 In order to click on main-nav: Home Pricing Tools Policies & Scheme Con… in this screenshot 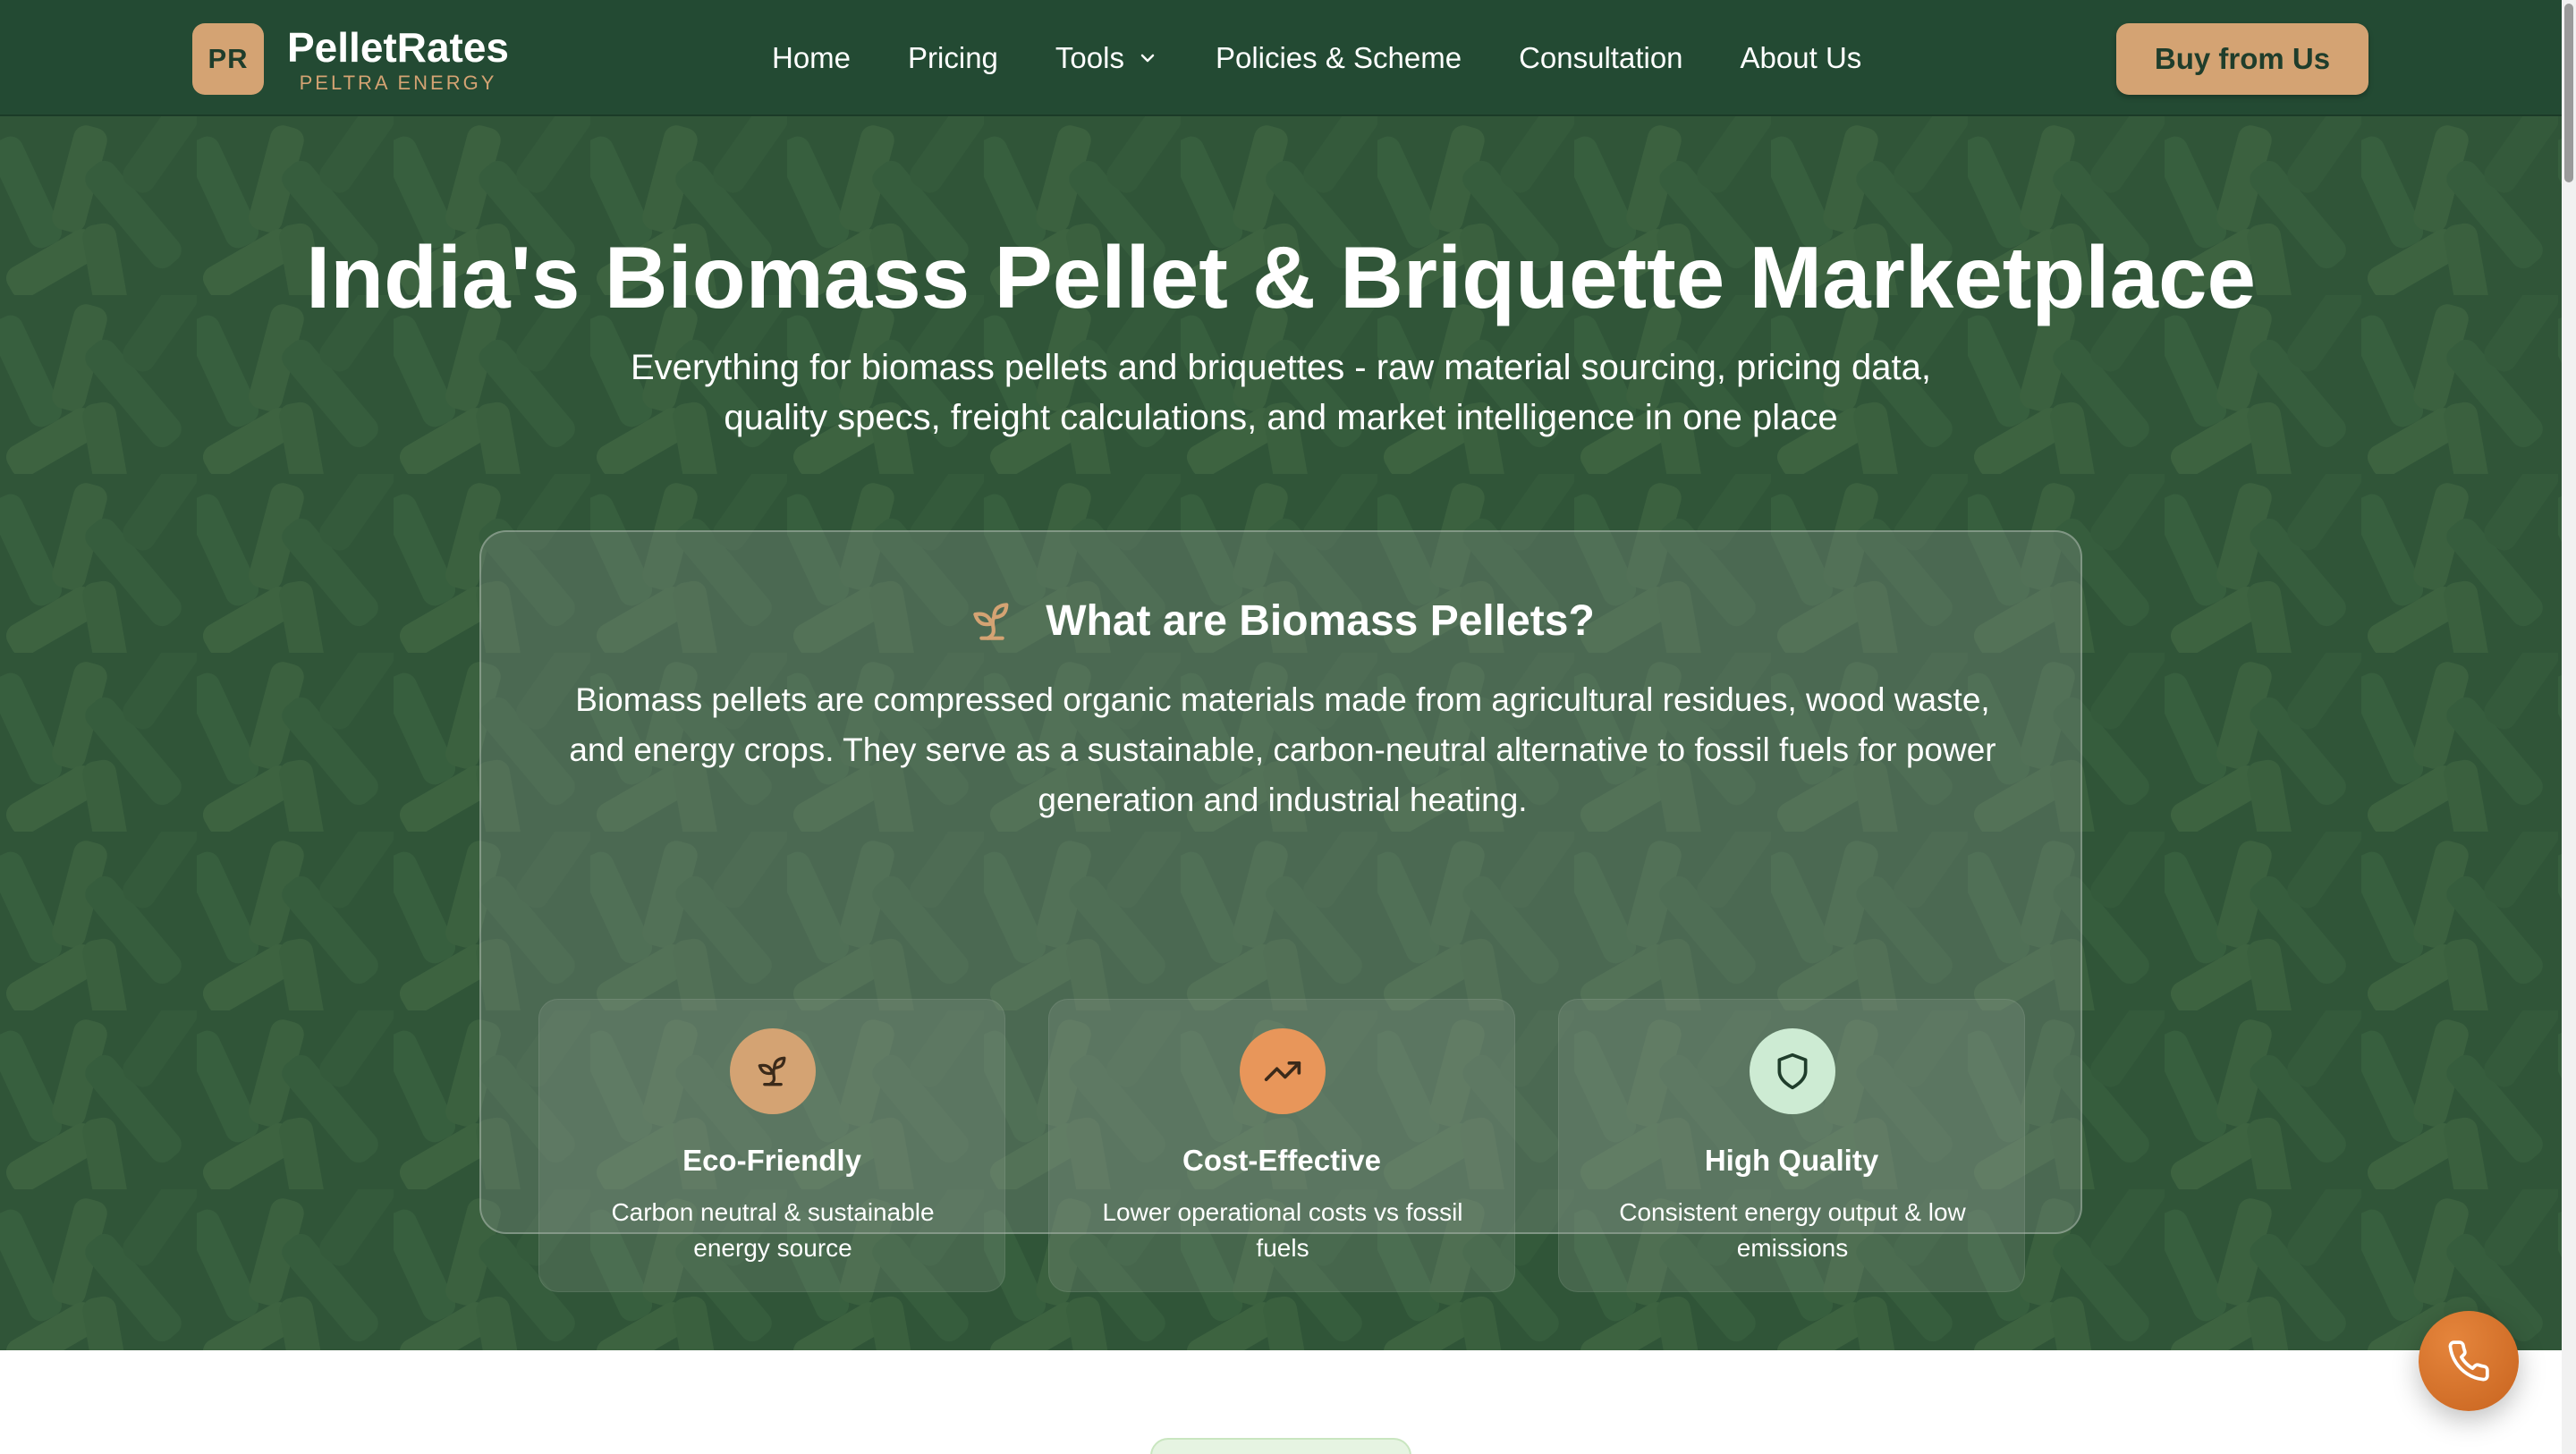, I will do `click(1316, 58)`.